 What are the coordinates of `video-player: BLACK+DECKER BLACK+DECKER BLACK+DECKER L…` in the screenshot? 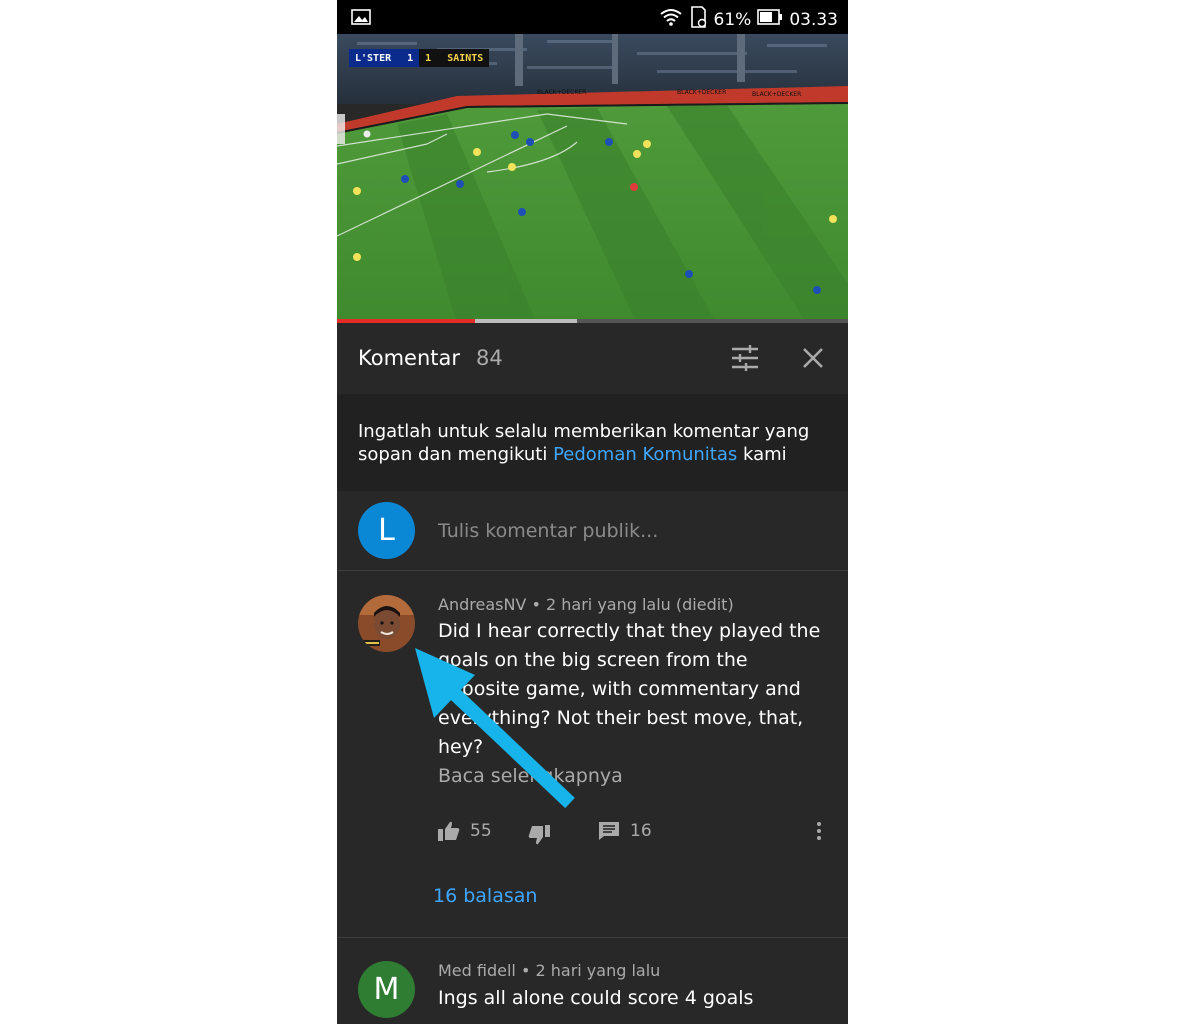 It's located at (592, 179).